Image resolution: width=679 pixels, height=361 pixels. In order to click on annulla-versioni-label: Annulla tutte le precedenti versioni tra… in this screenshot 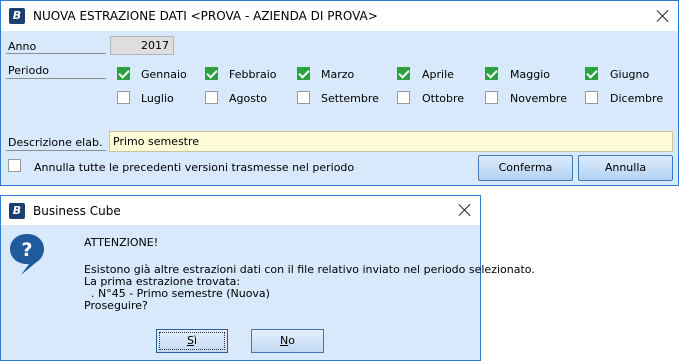, I will do `click(194, 167)`.